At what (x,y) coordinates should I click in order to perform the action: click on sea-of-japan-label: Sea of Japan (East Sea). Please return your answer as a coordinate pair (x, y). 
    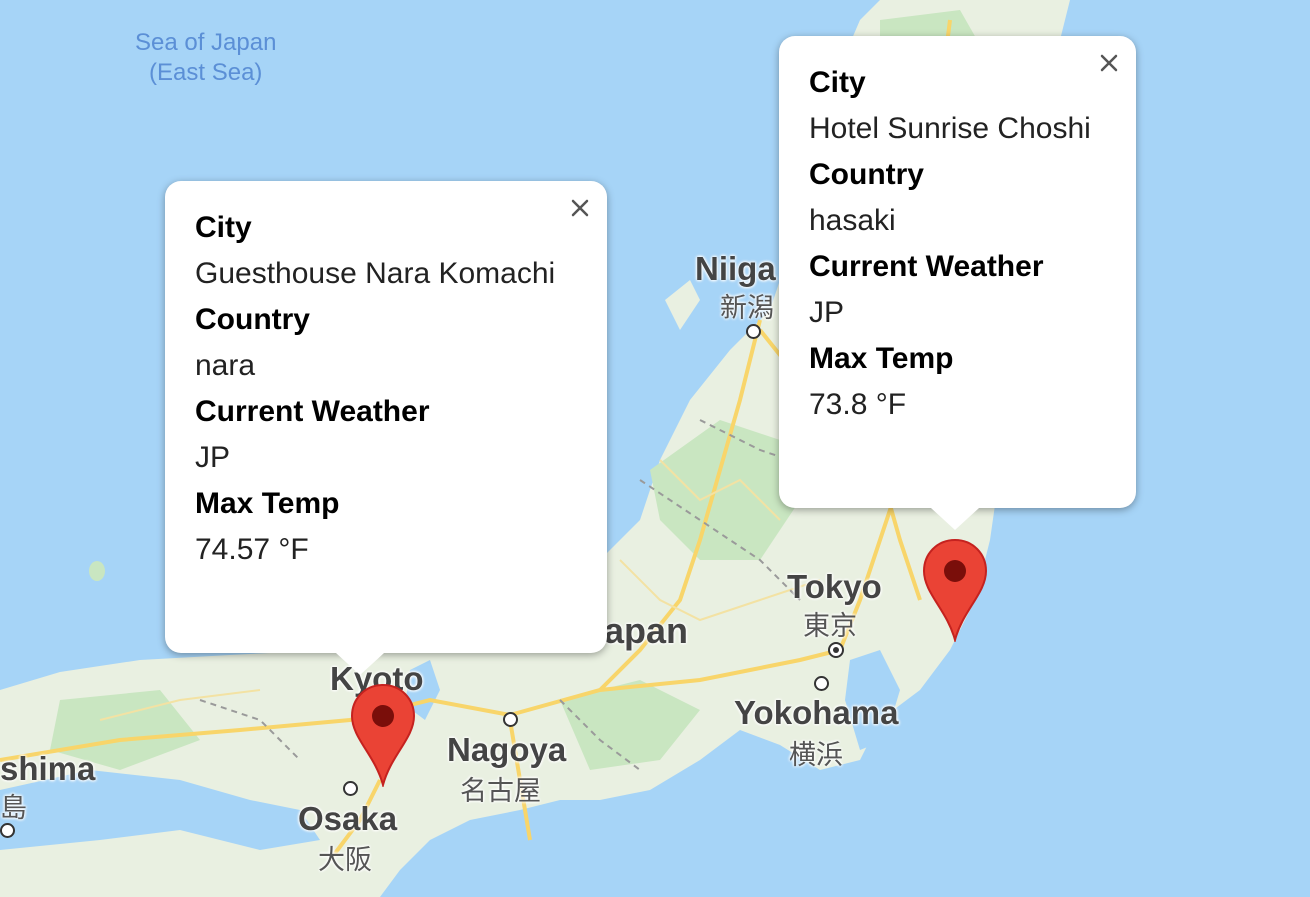
    Looking at the image, I should click on (205, 58).